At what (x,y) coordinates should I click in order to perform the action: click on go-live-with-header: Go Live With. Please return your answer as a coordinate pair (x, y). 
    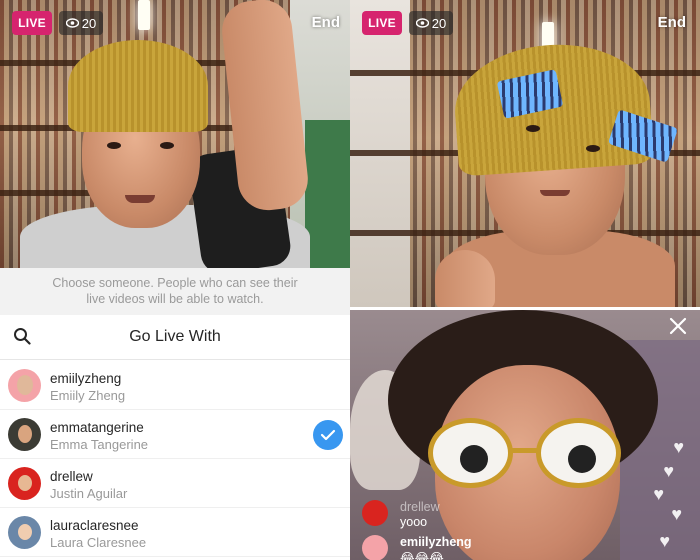
    Looking at the image, I should click on (175, 337).